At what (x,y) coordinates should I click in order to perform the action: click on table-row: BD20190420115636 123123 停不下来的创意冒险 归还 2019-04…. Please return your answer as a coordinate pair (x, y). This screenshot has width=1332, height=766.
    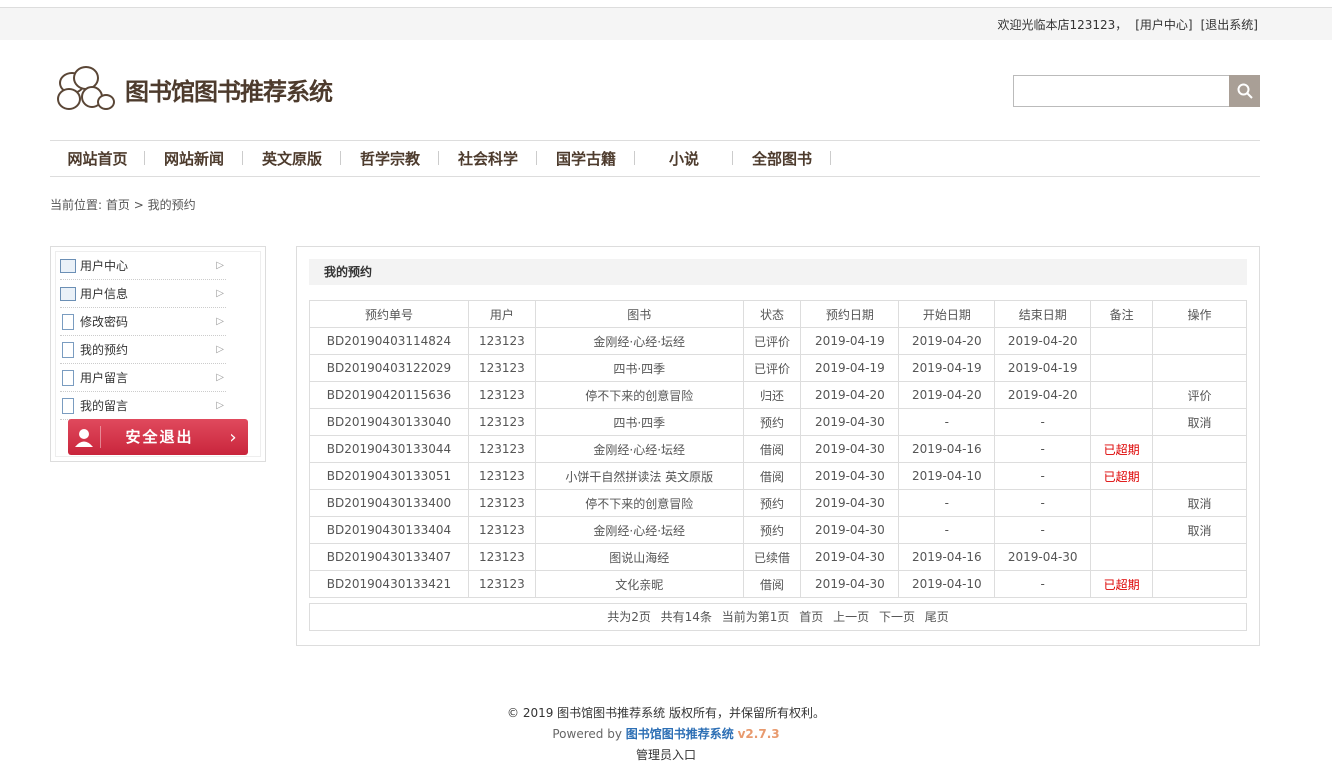
    Looking at the image, I should click on (778, 395).